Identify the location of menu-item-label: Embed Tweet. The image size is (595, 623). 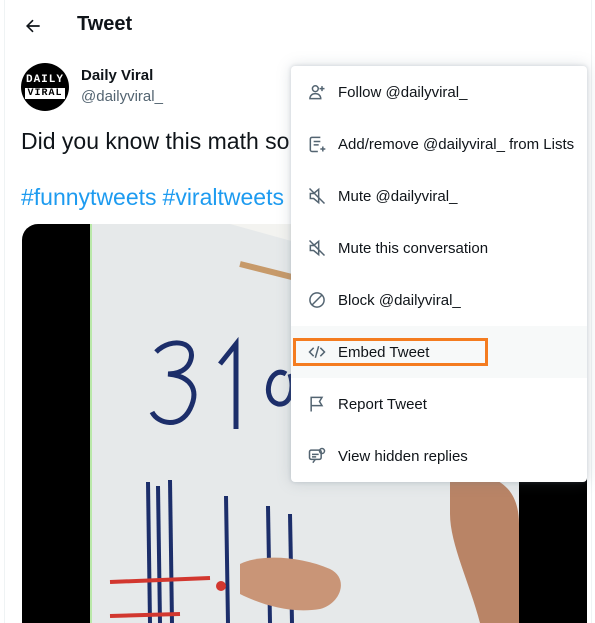
(384, 352).